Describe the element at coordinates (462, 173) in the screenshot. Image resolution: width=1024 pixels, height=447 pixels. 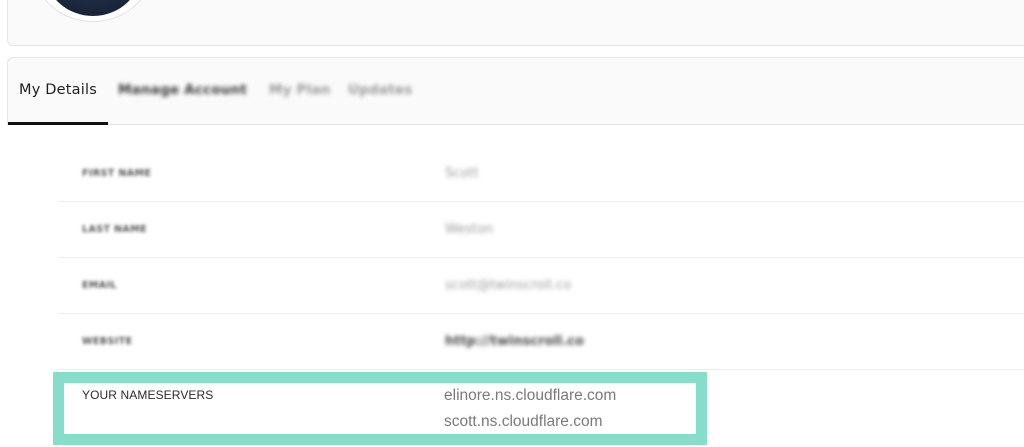
I see `first-name-value: Scott` at that location.